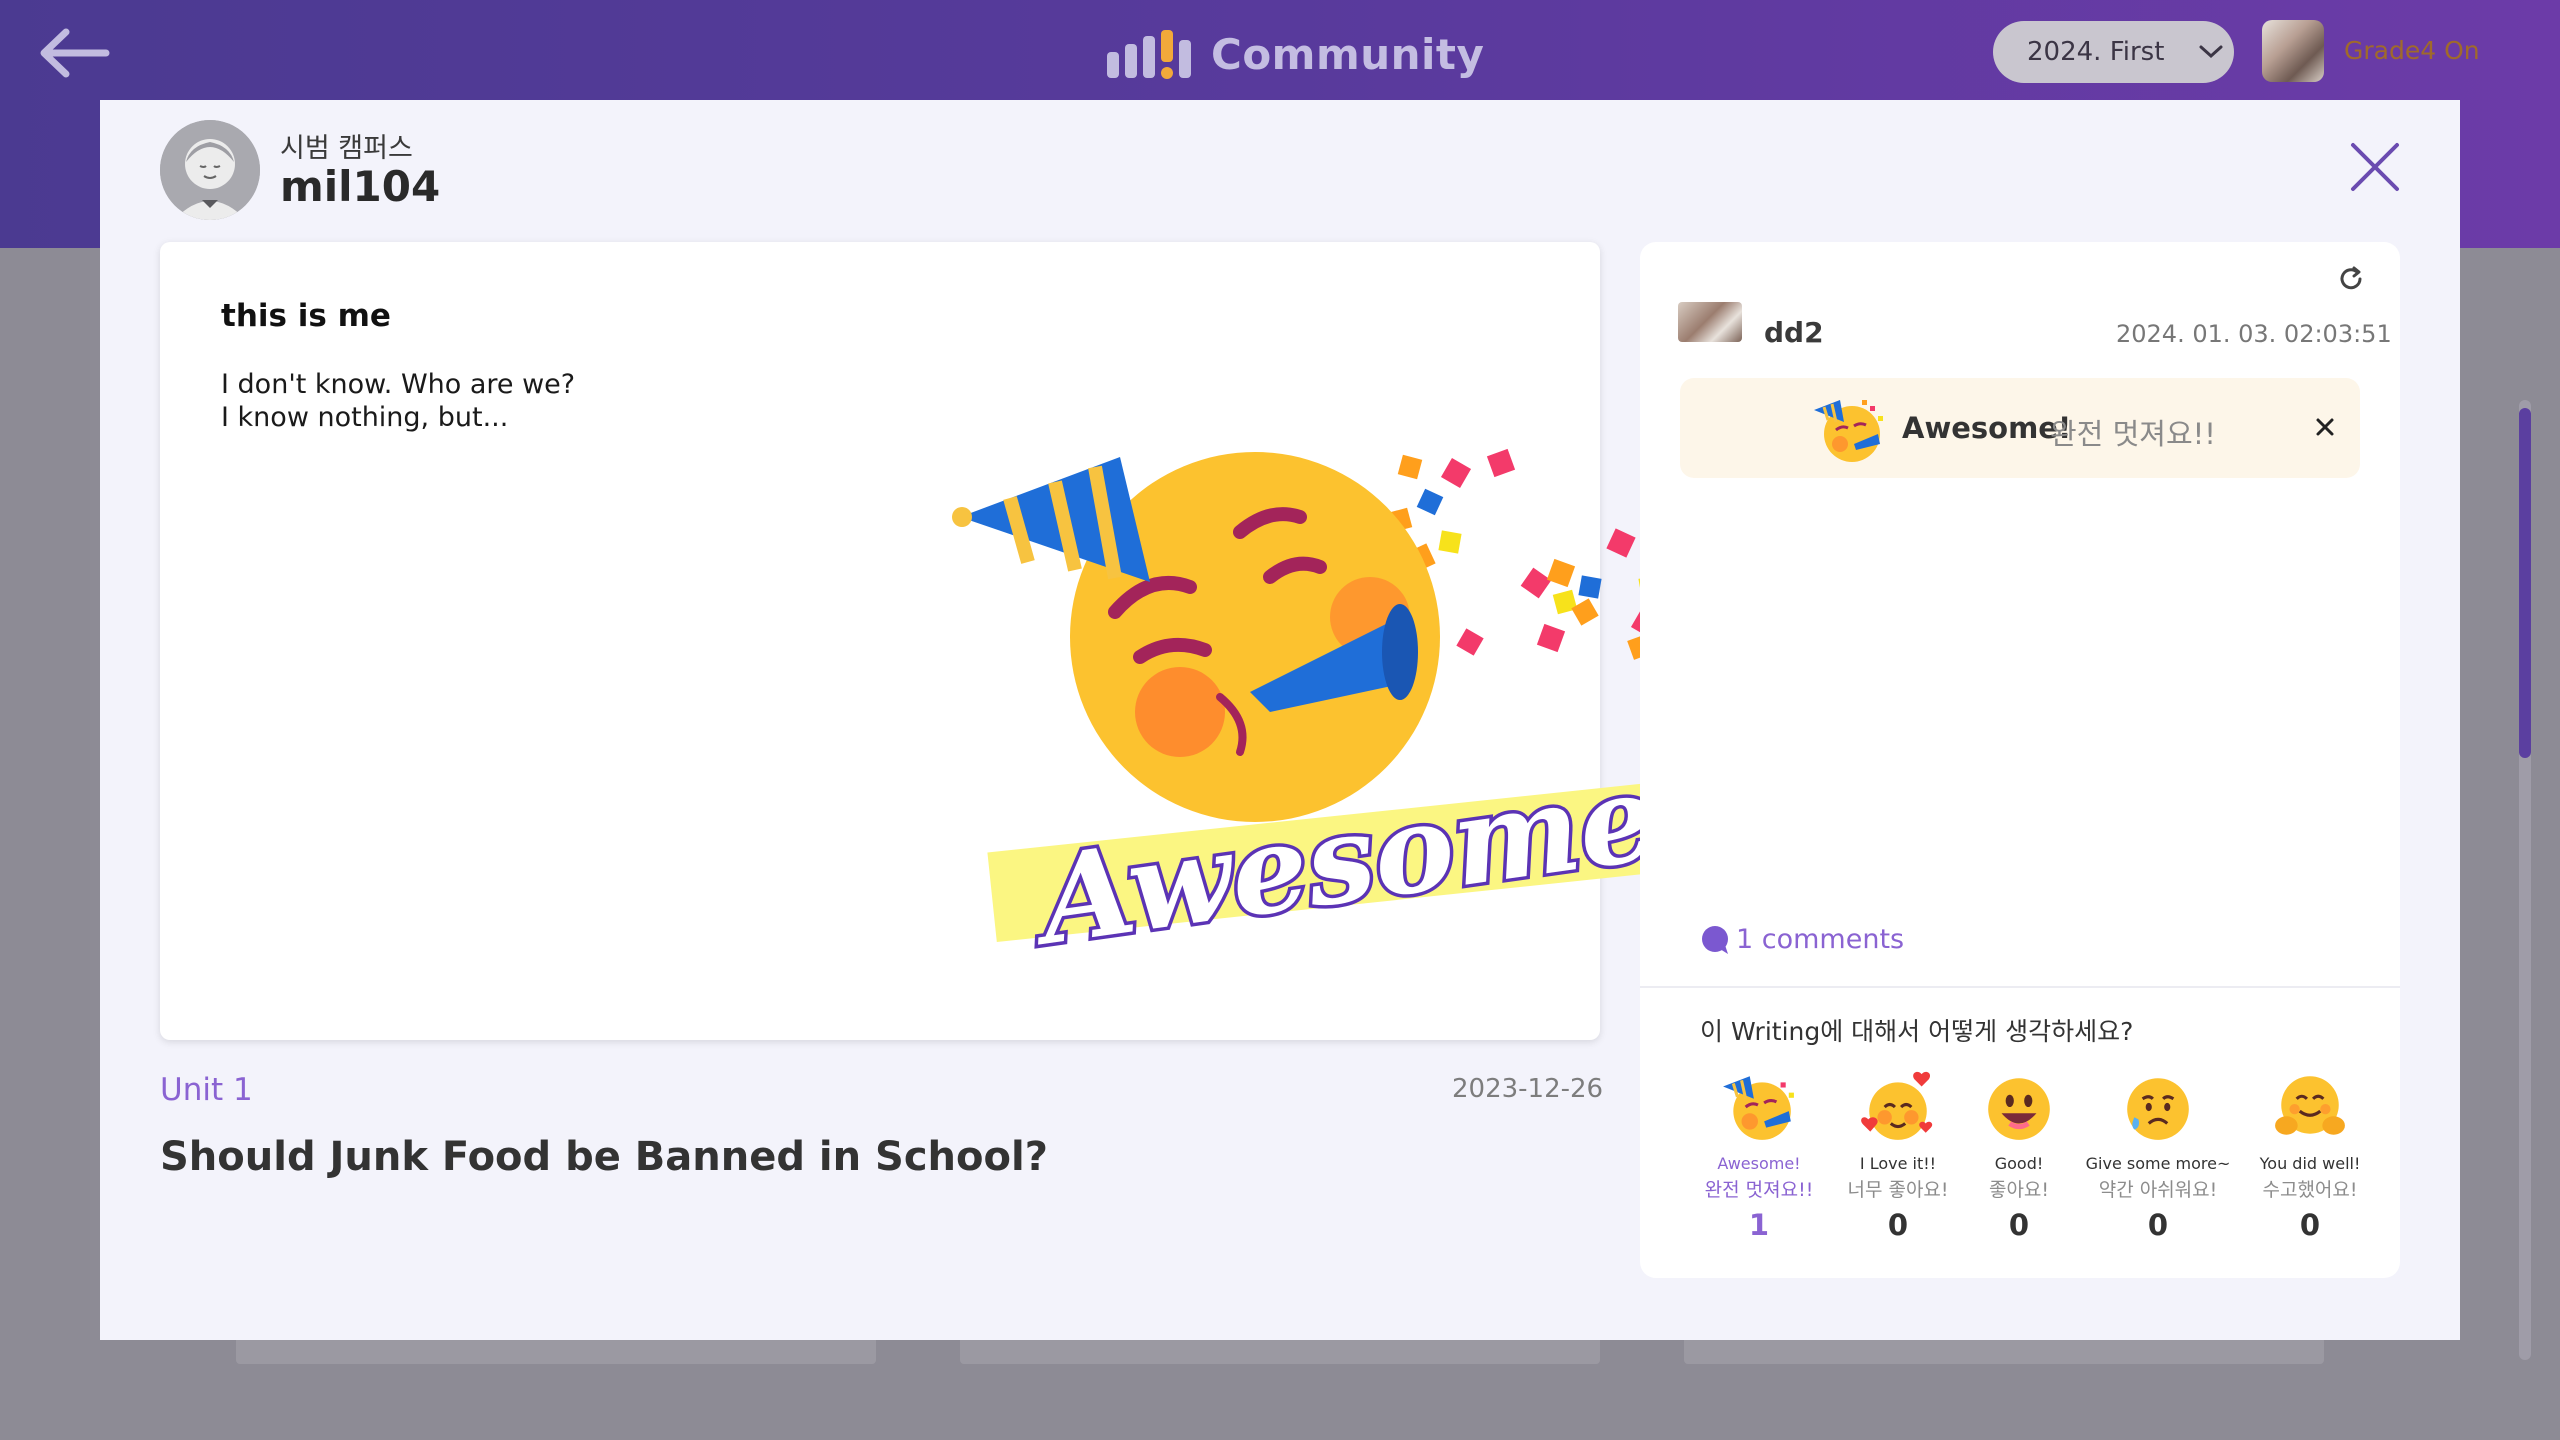  I want to click on topic-title: Should Junk Food be Banned in School?, so click(604, 1157).